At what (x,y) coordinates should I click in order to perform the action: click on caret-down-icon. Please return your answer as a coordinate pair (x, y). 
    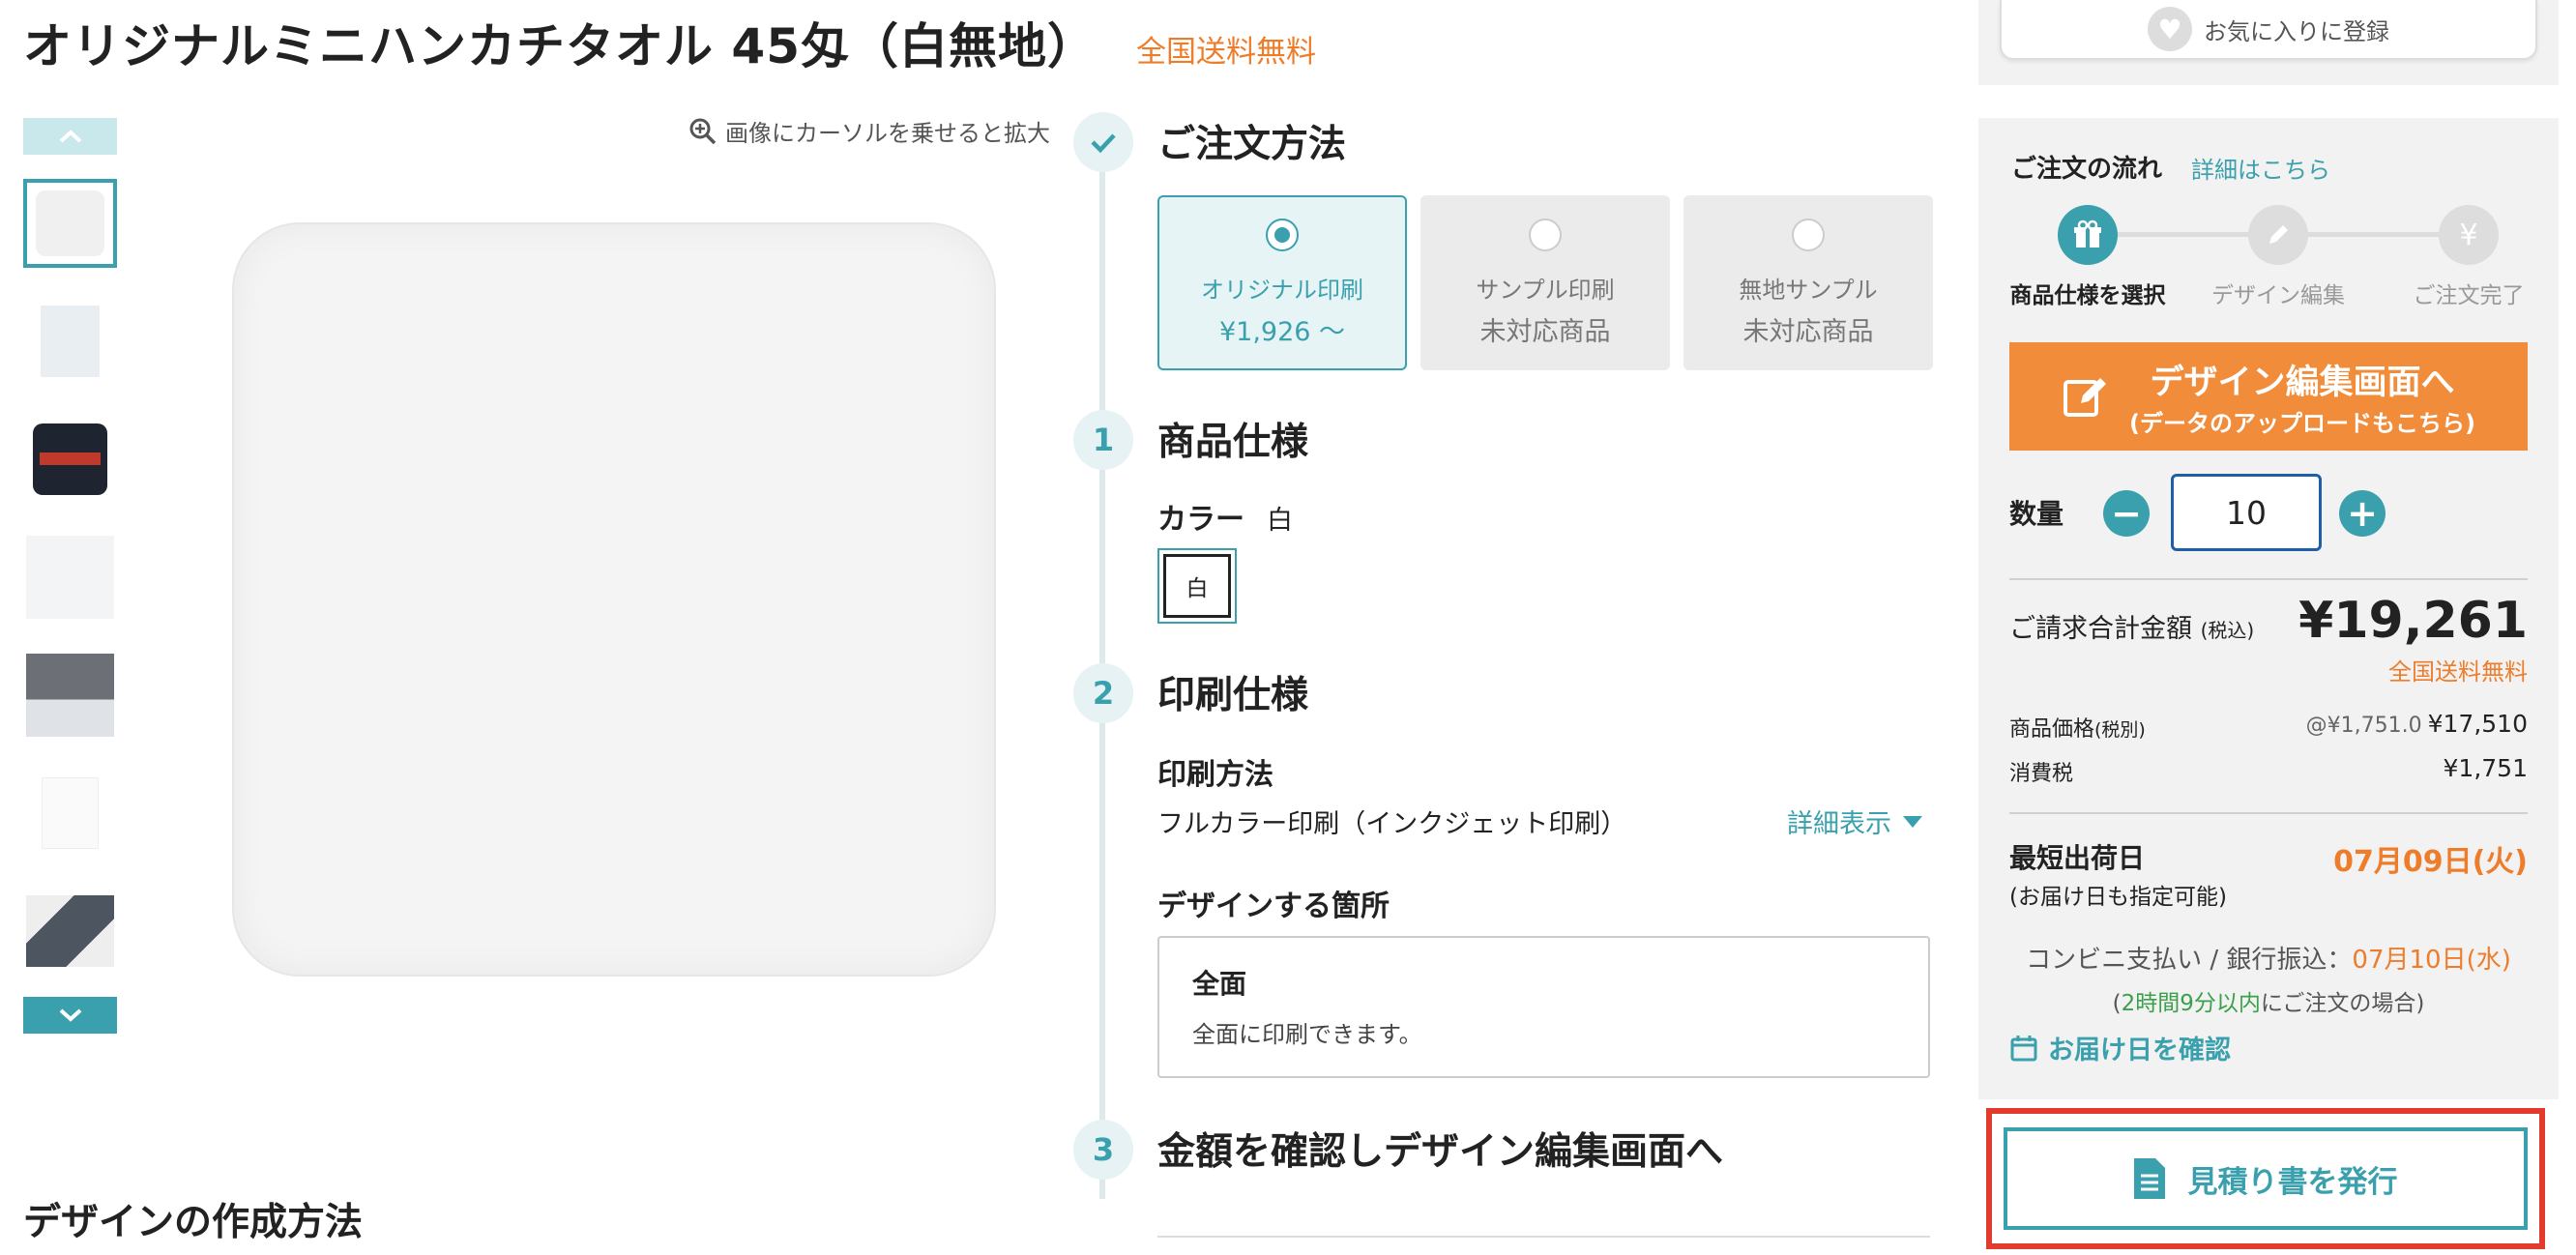
    Looking at the image, I should click on (1912, 821).